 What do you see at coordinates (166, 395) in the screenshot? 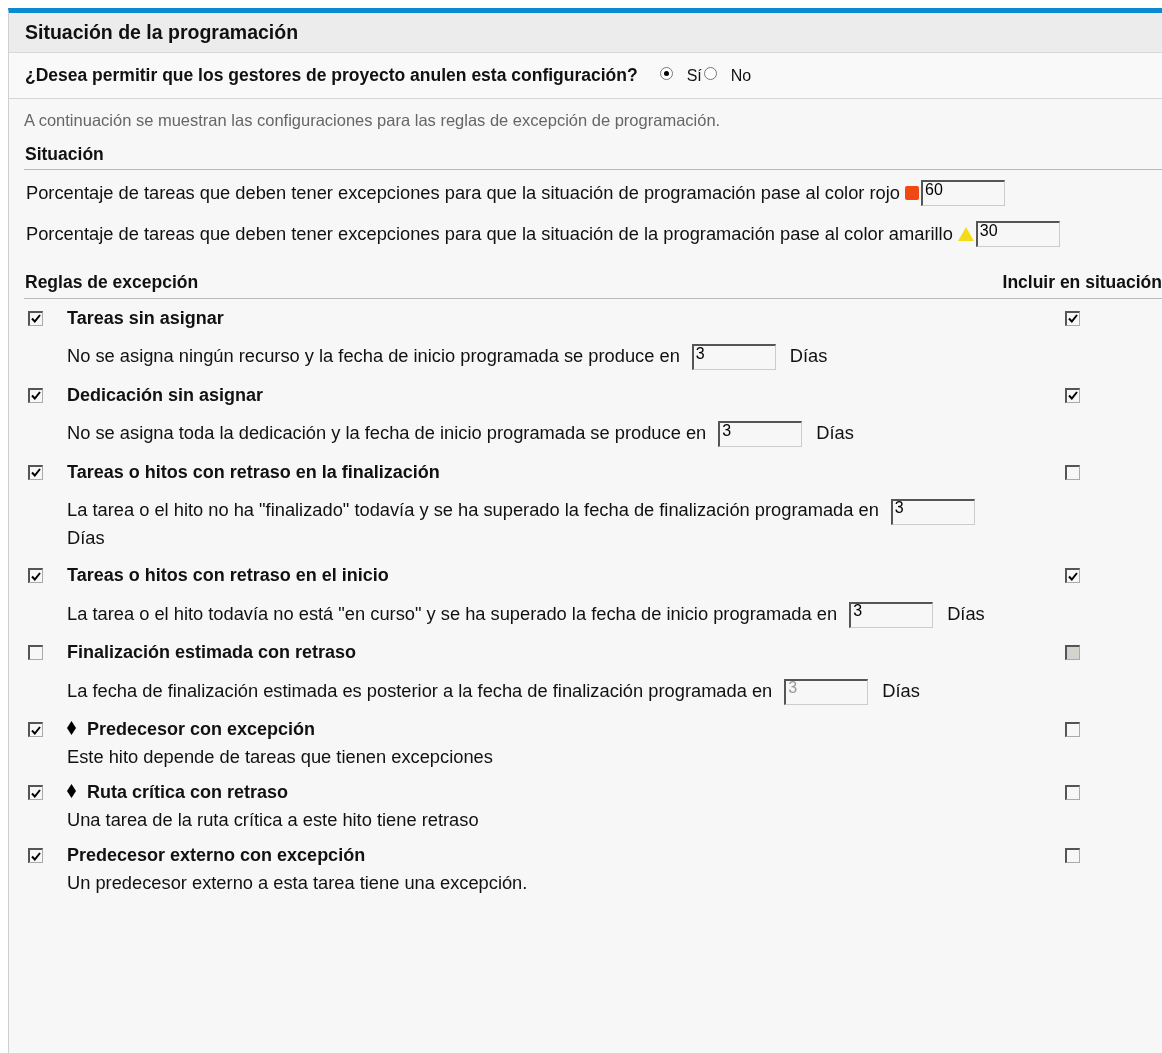
I see `rule-title: Dedicación sin asignar` at bounding box center [166, 395].